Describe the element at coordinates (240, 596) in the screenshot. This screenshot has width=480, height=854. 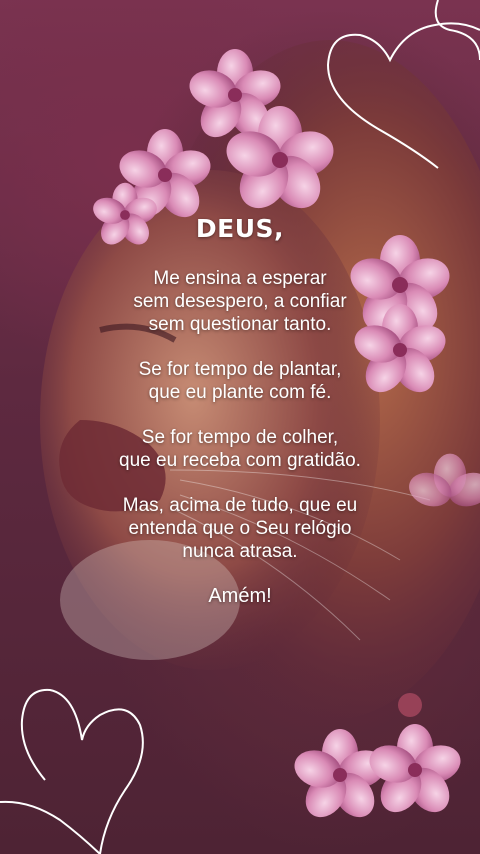
I see `prayer-closing: Amém!` at that location.